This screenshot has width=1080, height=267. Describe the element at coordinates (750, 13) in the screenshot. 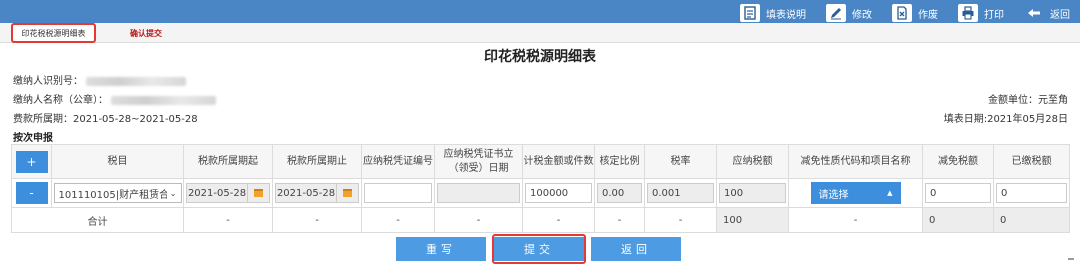

I see `document-list-icon` at that location.